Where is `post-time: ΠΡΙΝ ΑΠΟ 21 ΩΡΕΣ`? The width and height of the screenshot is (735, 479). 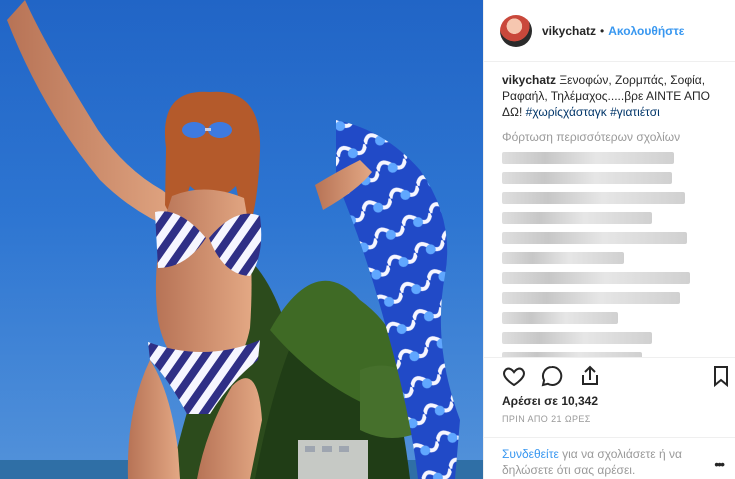
post-time: ΠΡΙΝ ΑΠΟ 21 ΩΡΕΣ is located at coordinates (546, 419).